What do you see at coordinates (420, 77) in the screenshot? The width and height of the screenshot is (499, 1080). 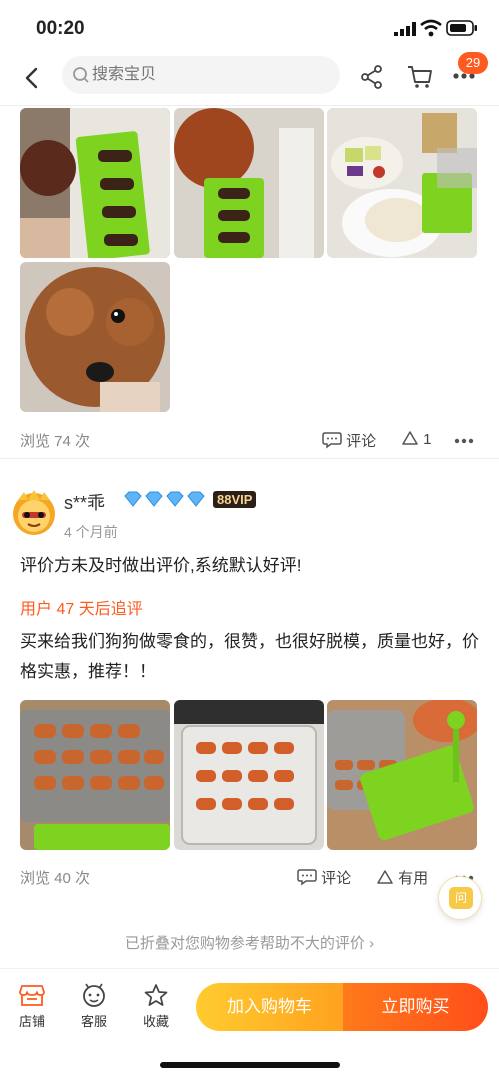 I see `cart-icon` at bounding box center [420, 77].